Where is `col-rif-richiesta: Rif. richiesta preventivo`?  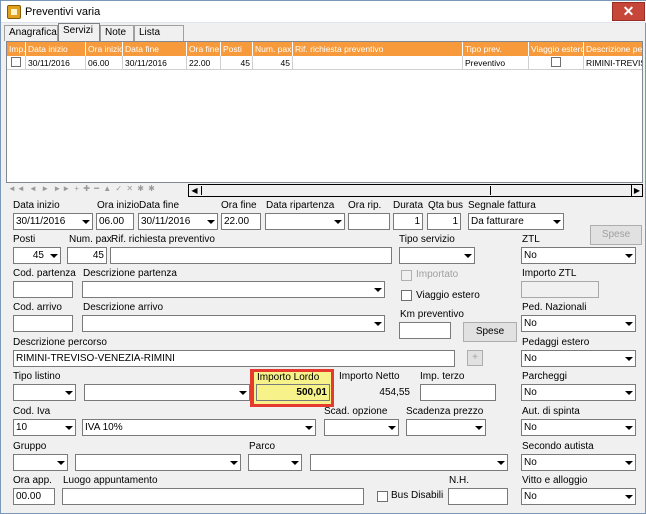
col-rif-richiesta: Rif. richiesta preventivo is located at coordinates (378, 49).